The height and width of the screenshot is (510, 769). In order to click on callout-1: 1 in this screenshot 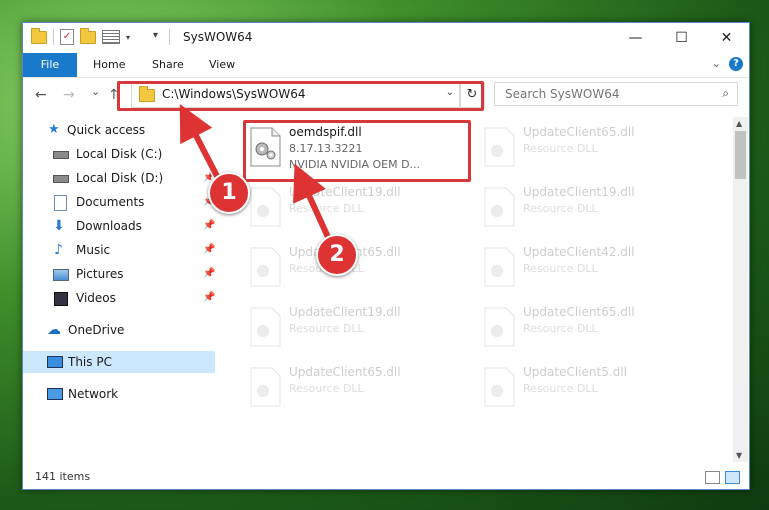, I will do `click(229, 193)`.